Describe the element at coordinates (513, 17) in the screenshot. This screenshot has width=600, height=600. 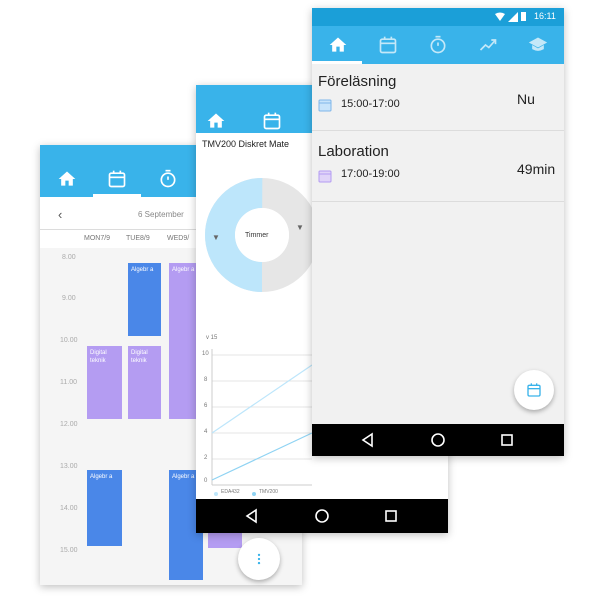
I see `signal-icon` at that location.